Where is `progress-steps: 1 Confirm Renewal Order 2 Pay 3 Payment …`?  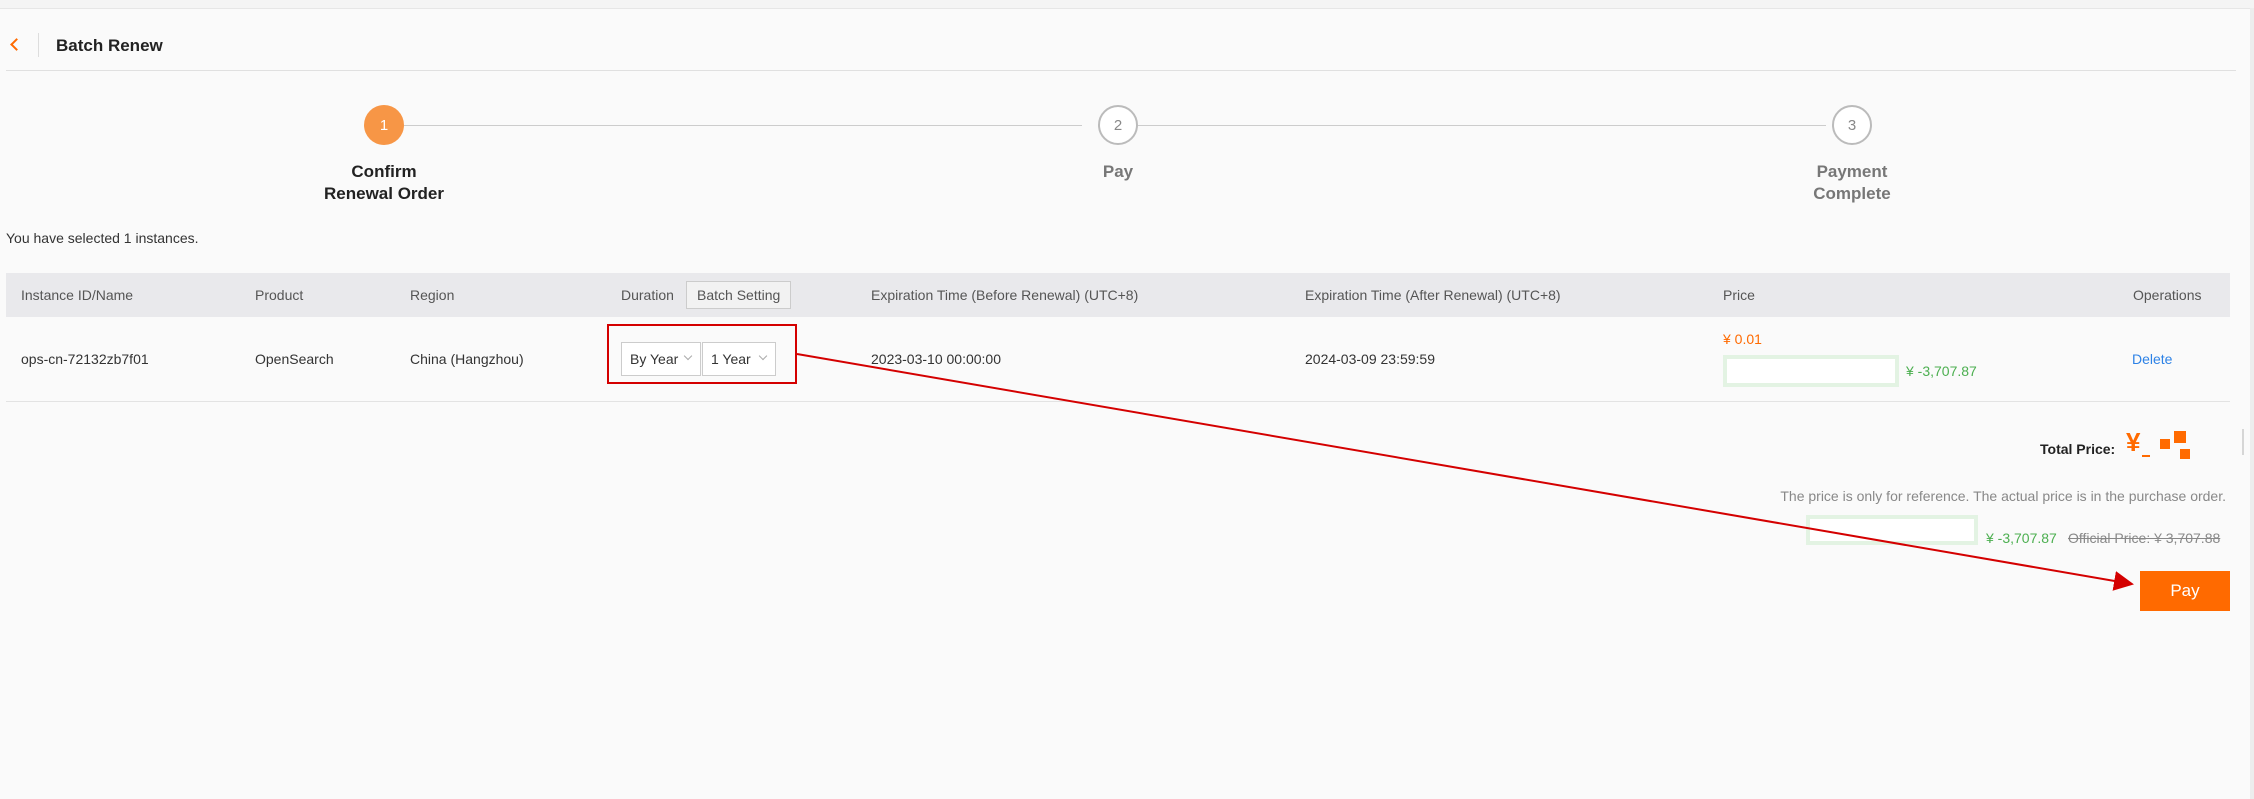 progress-steps: 1 Confirm Renewal Order 2 Pay 3 Payment … is located at coordinates (1125, 160).